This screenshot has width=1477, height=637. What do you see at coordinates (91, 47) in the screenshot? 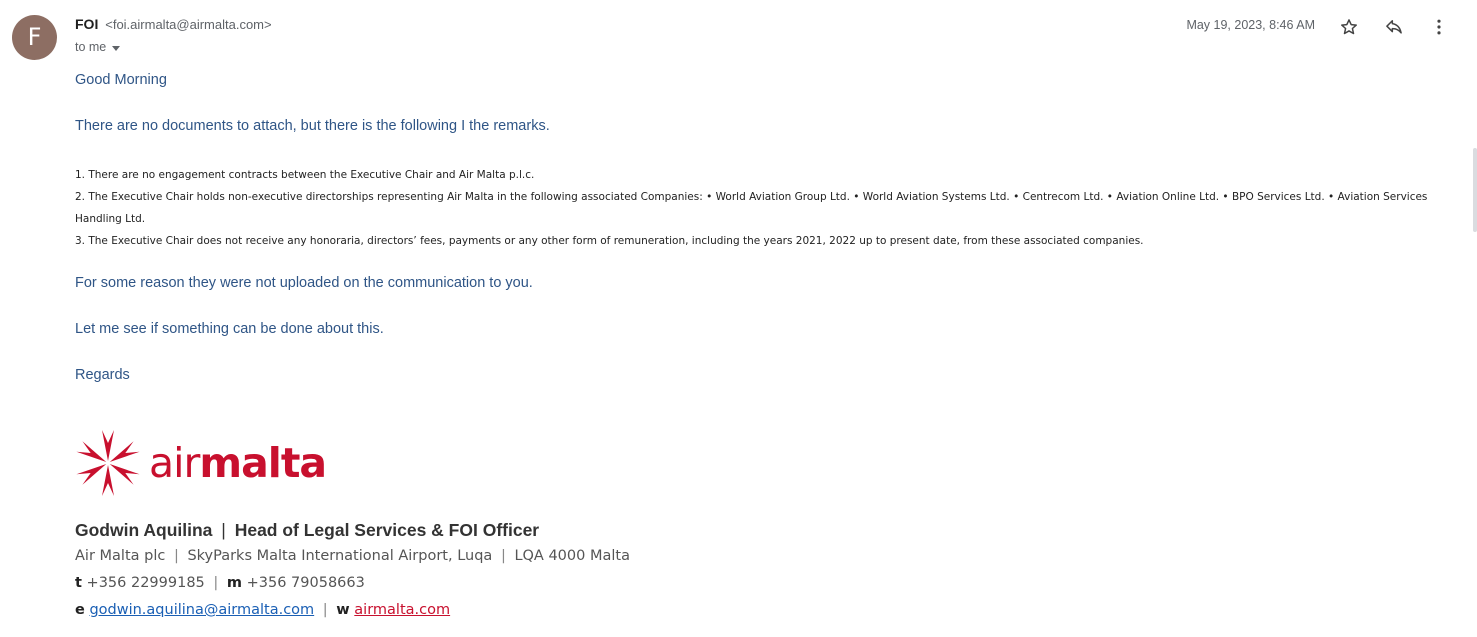
I see `recipient-label: to me` at bounding box center [91, 47].